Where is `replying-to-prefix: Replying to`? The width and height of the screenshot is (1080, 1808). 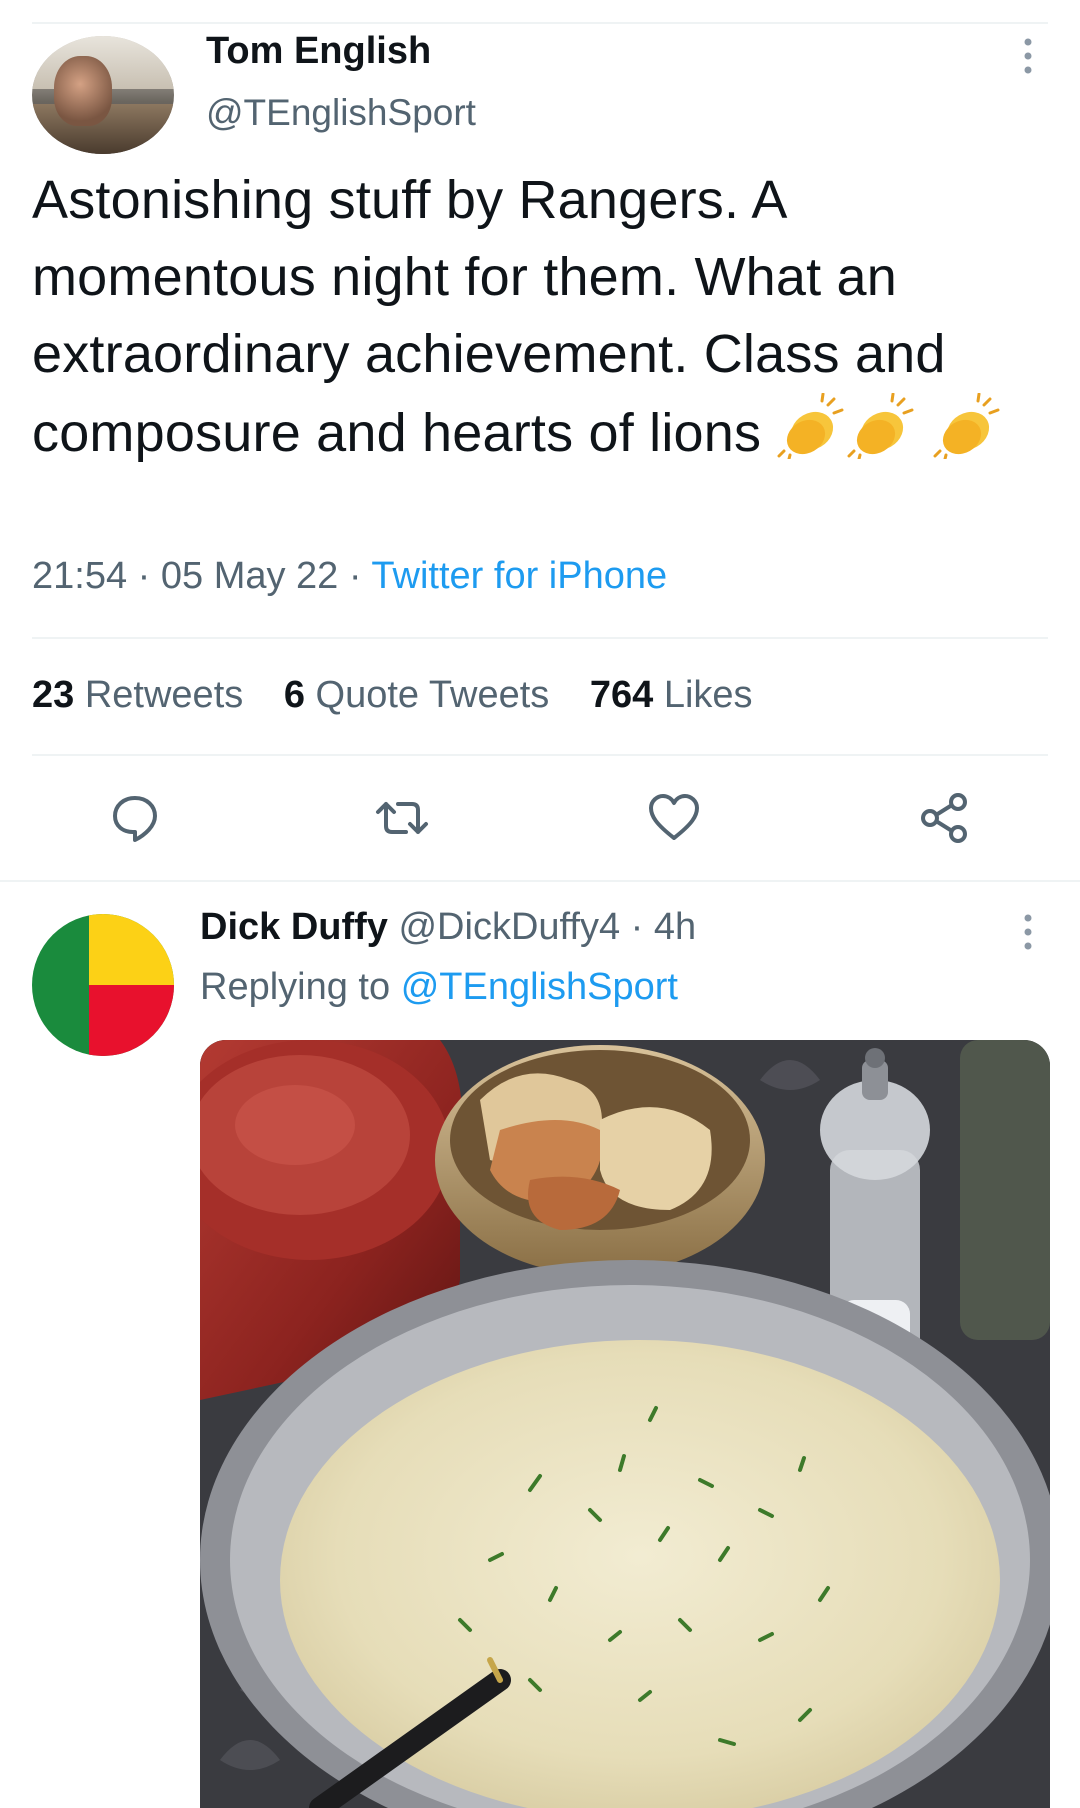 replying-to-prefix: Replying to is located at coordinates (295, 987).